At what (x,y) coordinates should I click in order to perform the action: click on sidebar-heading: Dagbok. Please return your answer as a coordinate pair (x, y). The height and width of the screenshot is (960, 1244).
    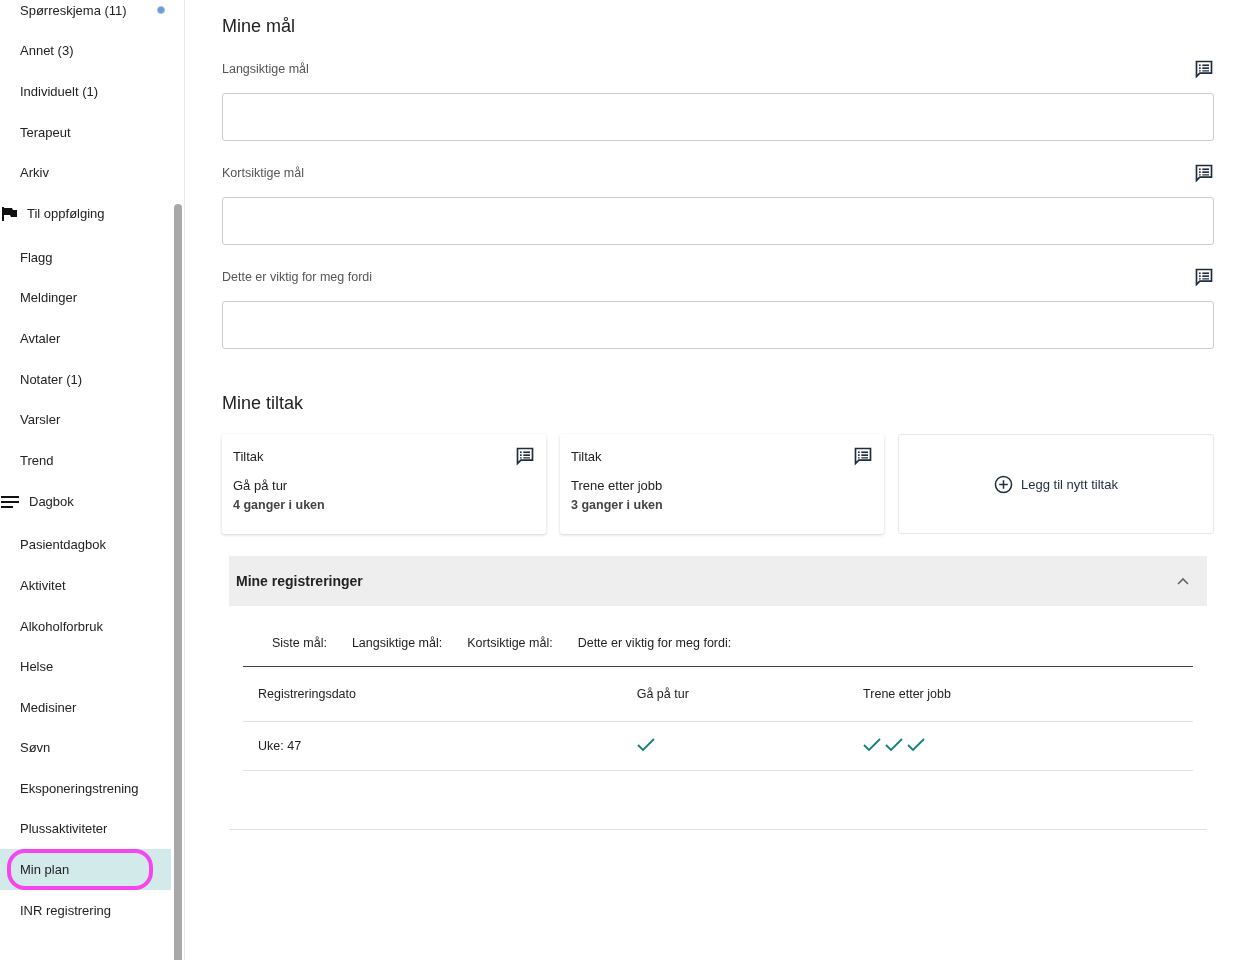
    Looking at the image, I should click on (51, 502).